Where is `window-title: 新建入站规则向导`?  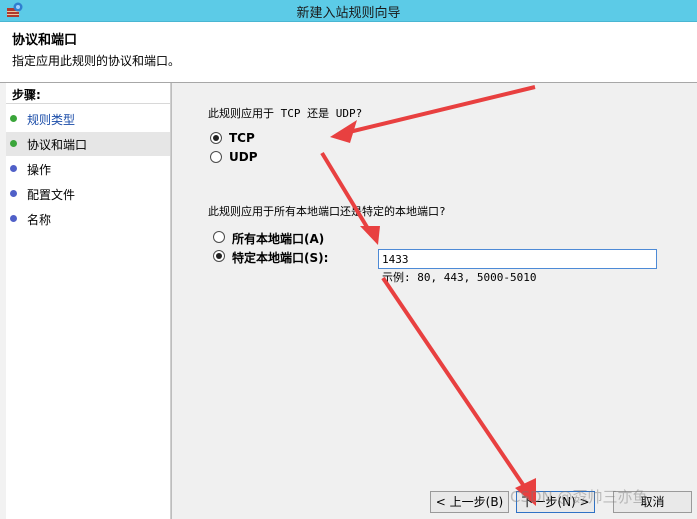 window-title: 新建入站规则向导 is located at coordinates (348, 13).